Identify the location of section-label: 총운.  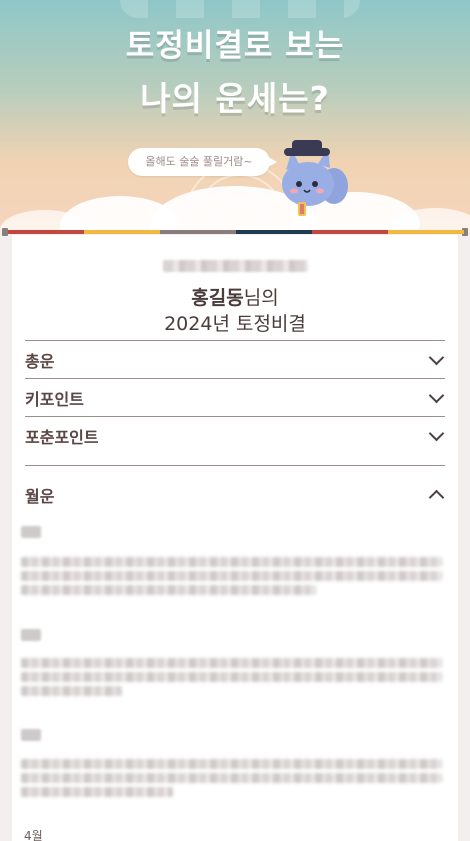
(40, 361).